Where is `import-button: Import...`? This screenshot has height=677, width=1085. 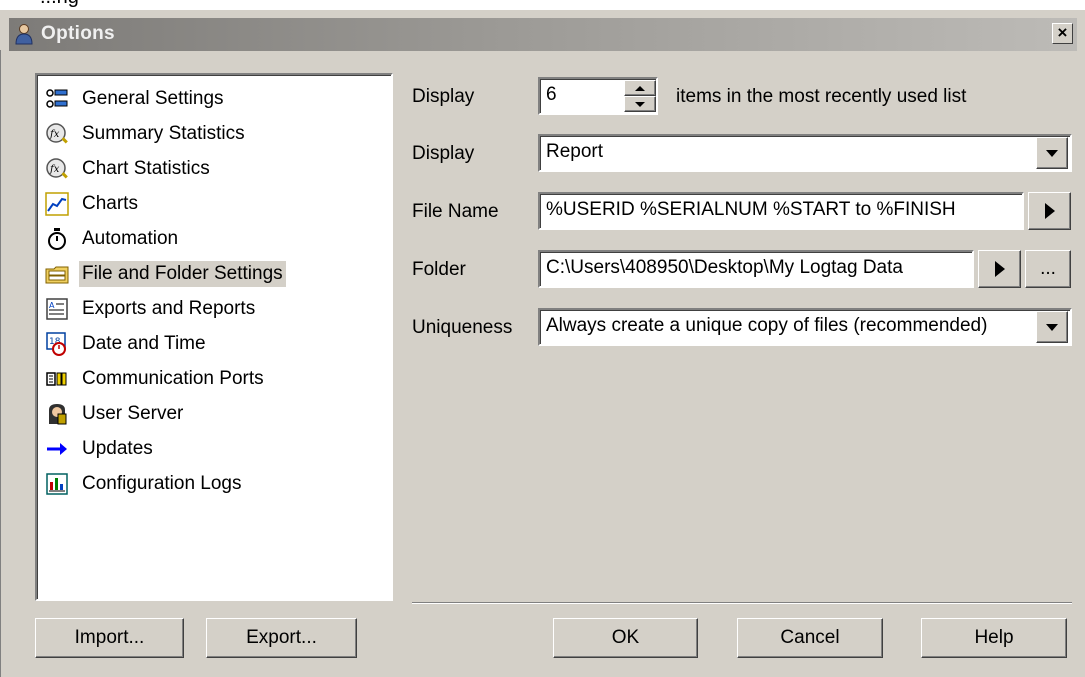
import-button: Import... is located at coordinates (109, 638).